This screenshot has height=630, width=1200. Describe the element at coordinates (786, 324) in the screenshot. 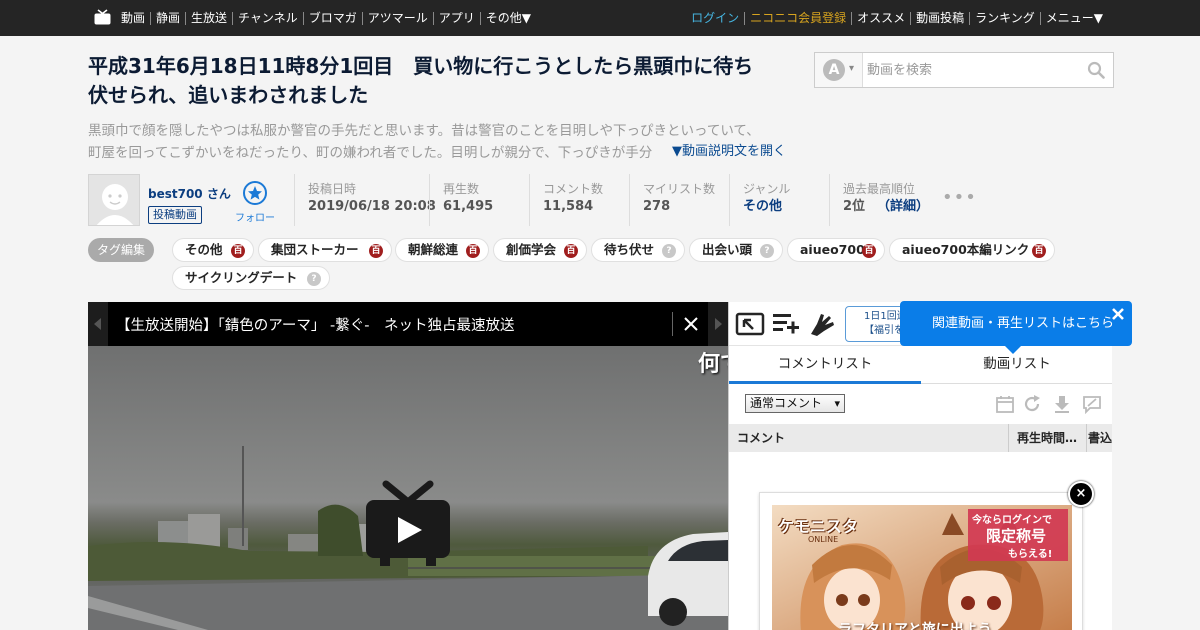

I see `add-mylist-icon` at that location.